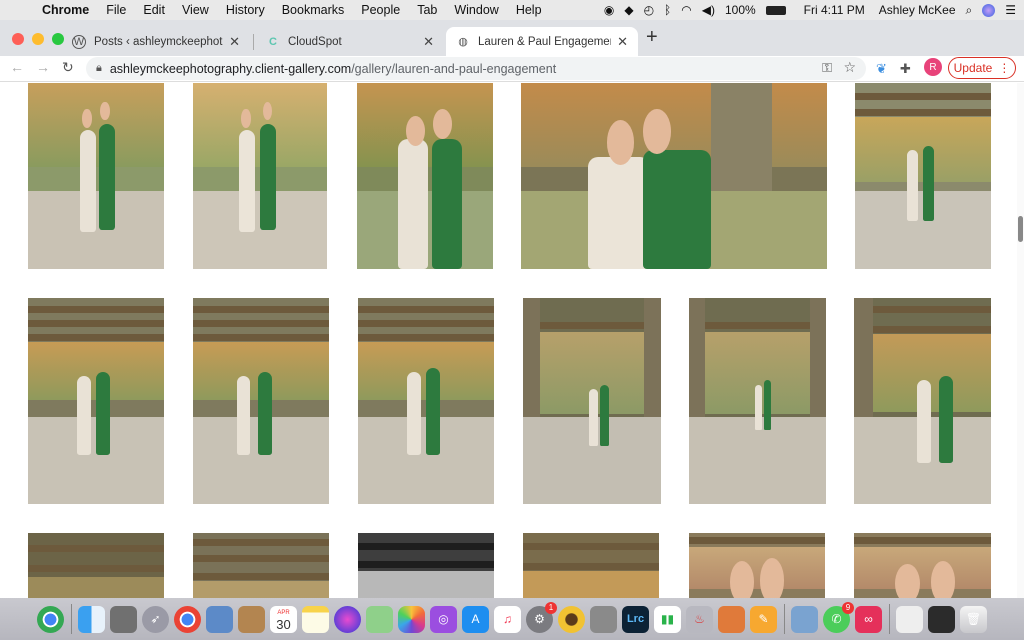 The height and width of the screenshot is (640, 1024). What do you see at coordinates (982, 68) in the screenshot?
I see `update-button: Update ⋮` at bounding box center [982, 68].